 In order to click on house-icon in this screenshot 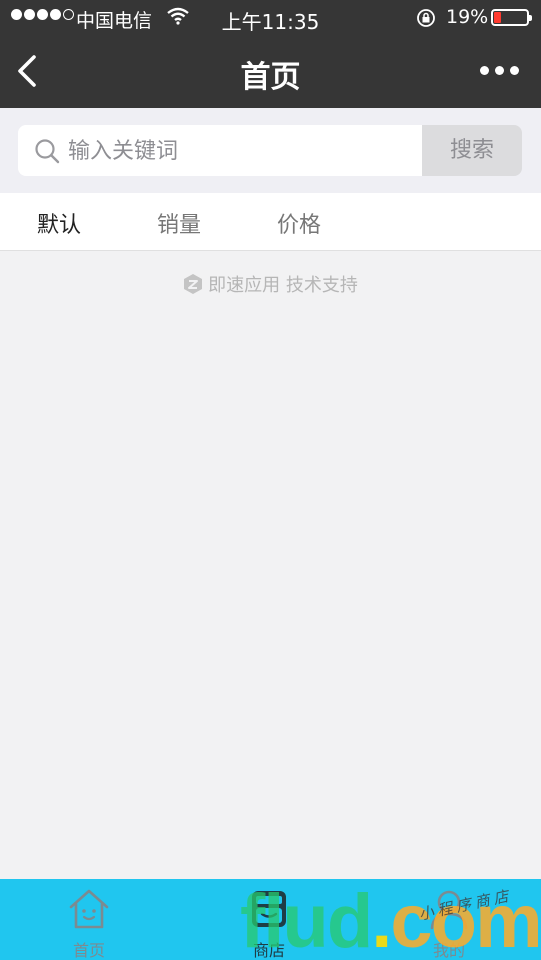, I will do `click(89, 909)`.